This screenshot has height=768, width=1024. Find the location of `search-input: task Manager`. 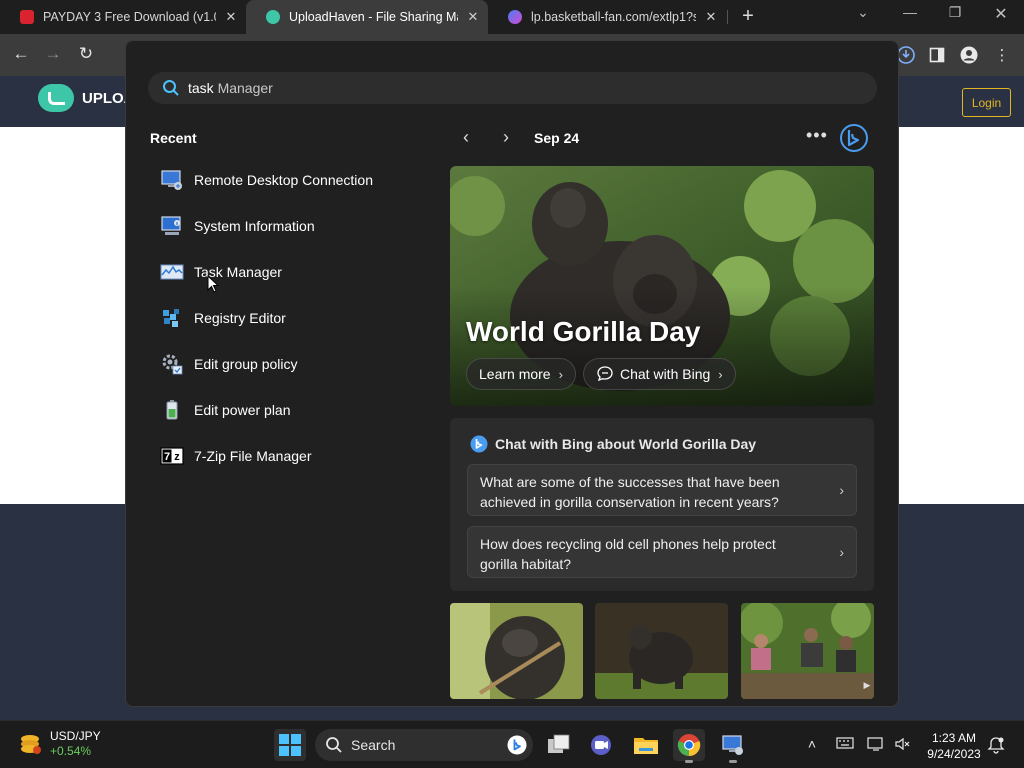

search-input: task Manager is located at coordinates (512, 88).